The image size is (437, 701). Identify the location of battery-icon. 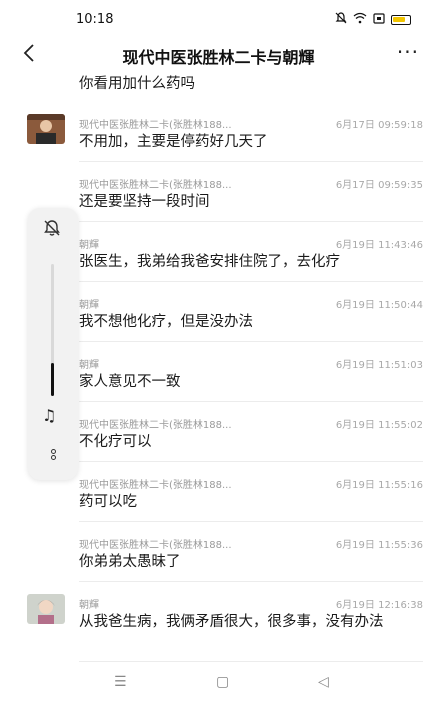
(401, 19).